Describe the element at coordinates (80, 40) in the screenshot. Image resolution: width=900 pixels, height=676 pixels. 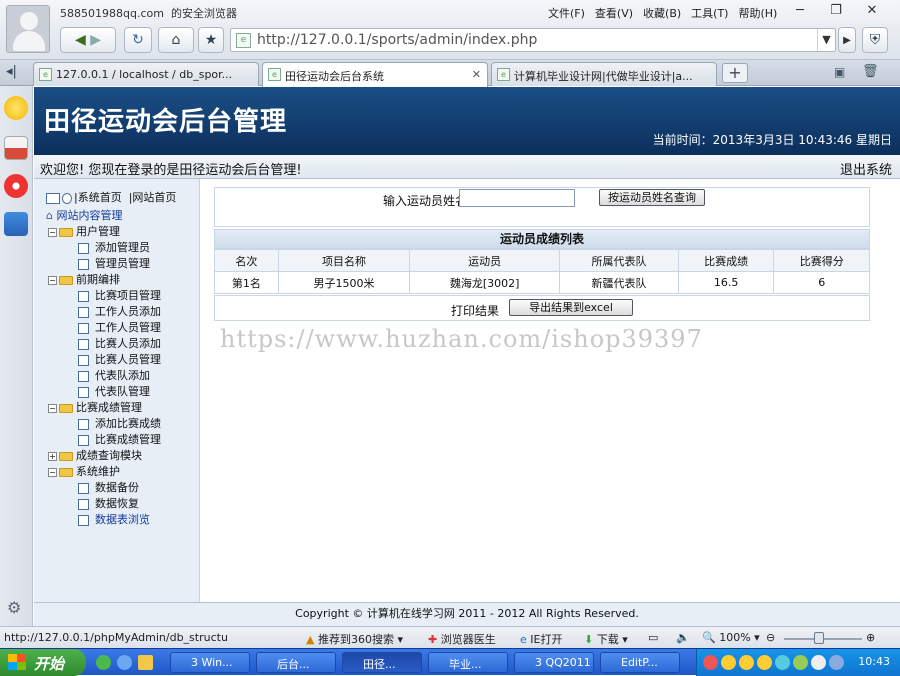
I see `back-arrow-icon: ◀` at that location.